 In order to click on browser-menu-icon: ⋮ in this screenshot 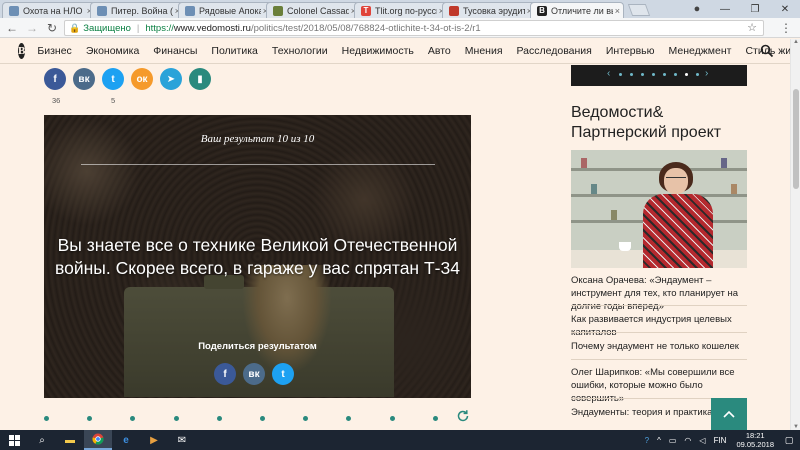, I will do `click(786, 28)`.